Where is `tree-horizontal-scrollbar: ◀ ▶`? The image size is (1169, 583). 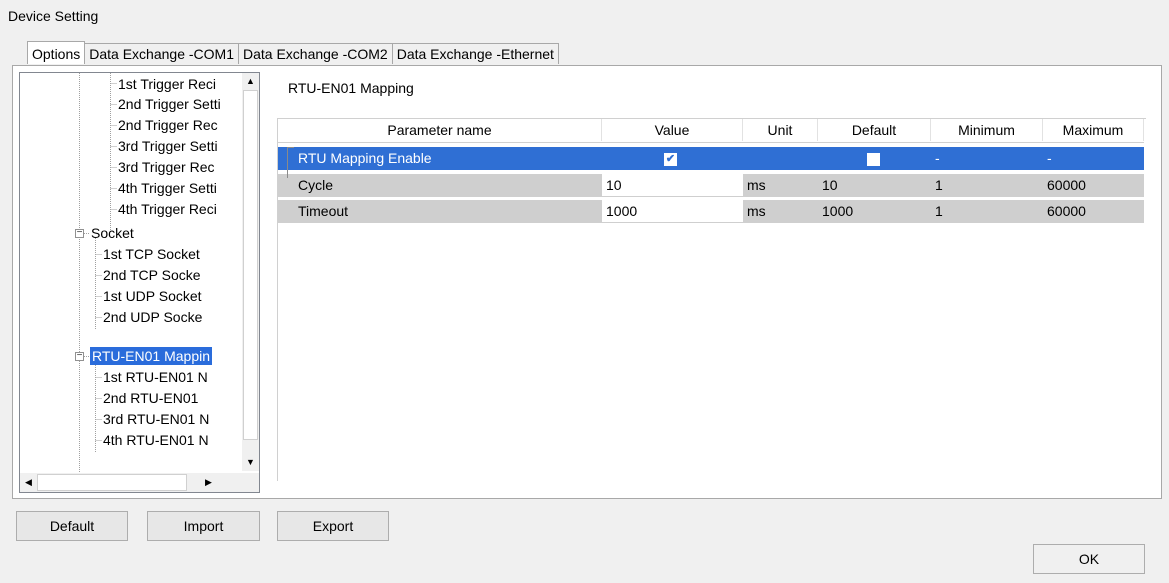
tree-horizontal-scrollbar: ◀ ▶ is located at coordinates (139, 482).